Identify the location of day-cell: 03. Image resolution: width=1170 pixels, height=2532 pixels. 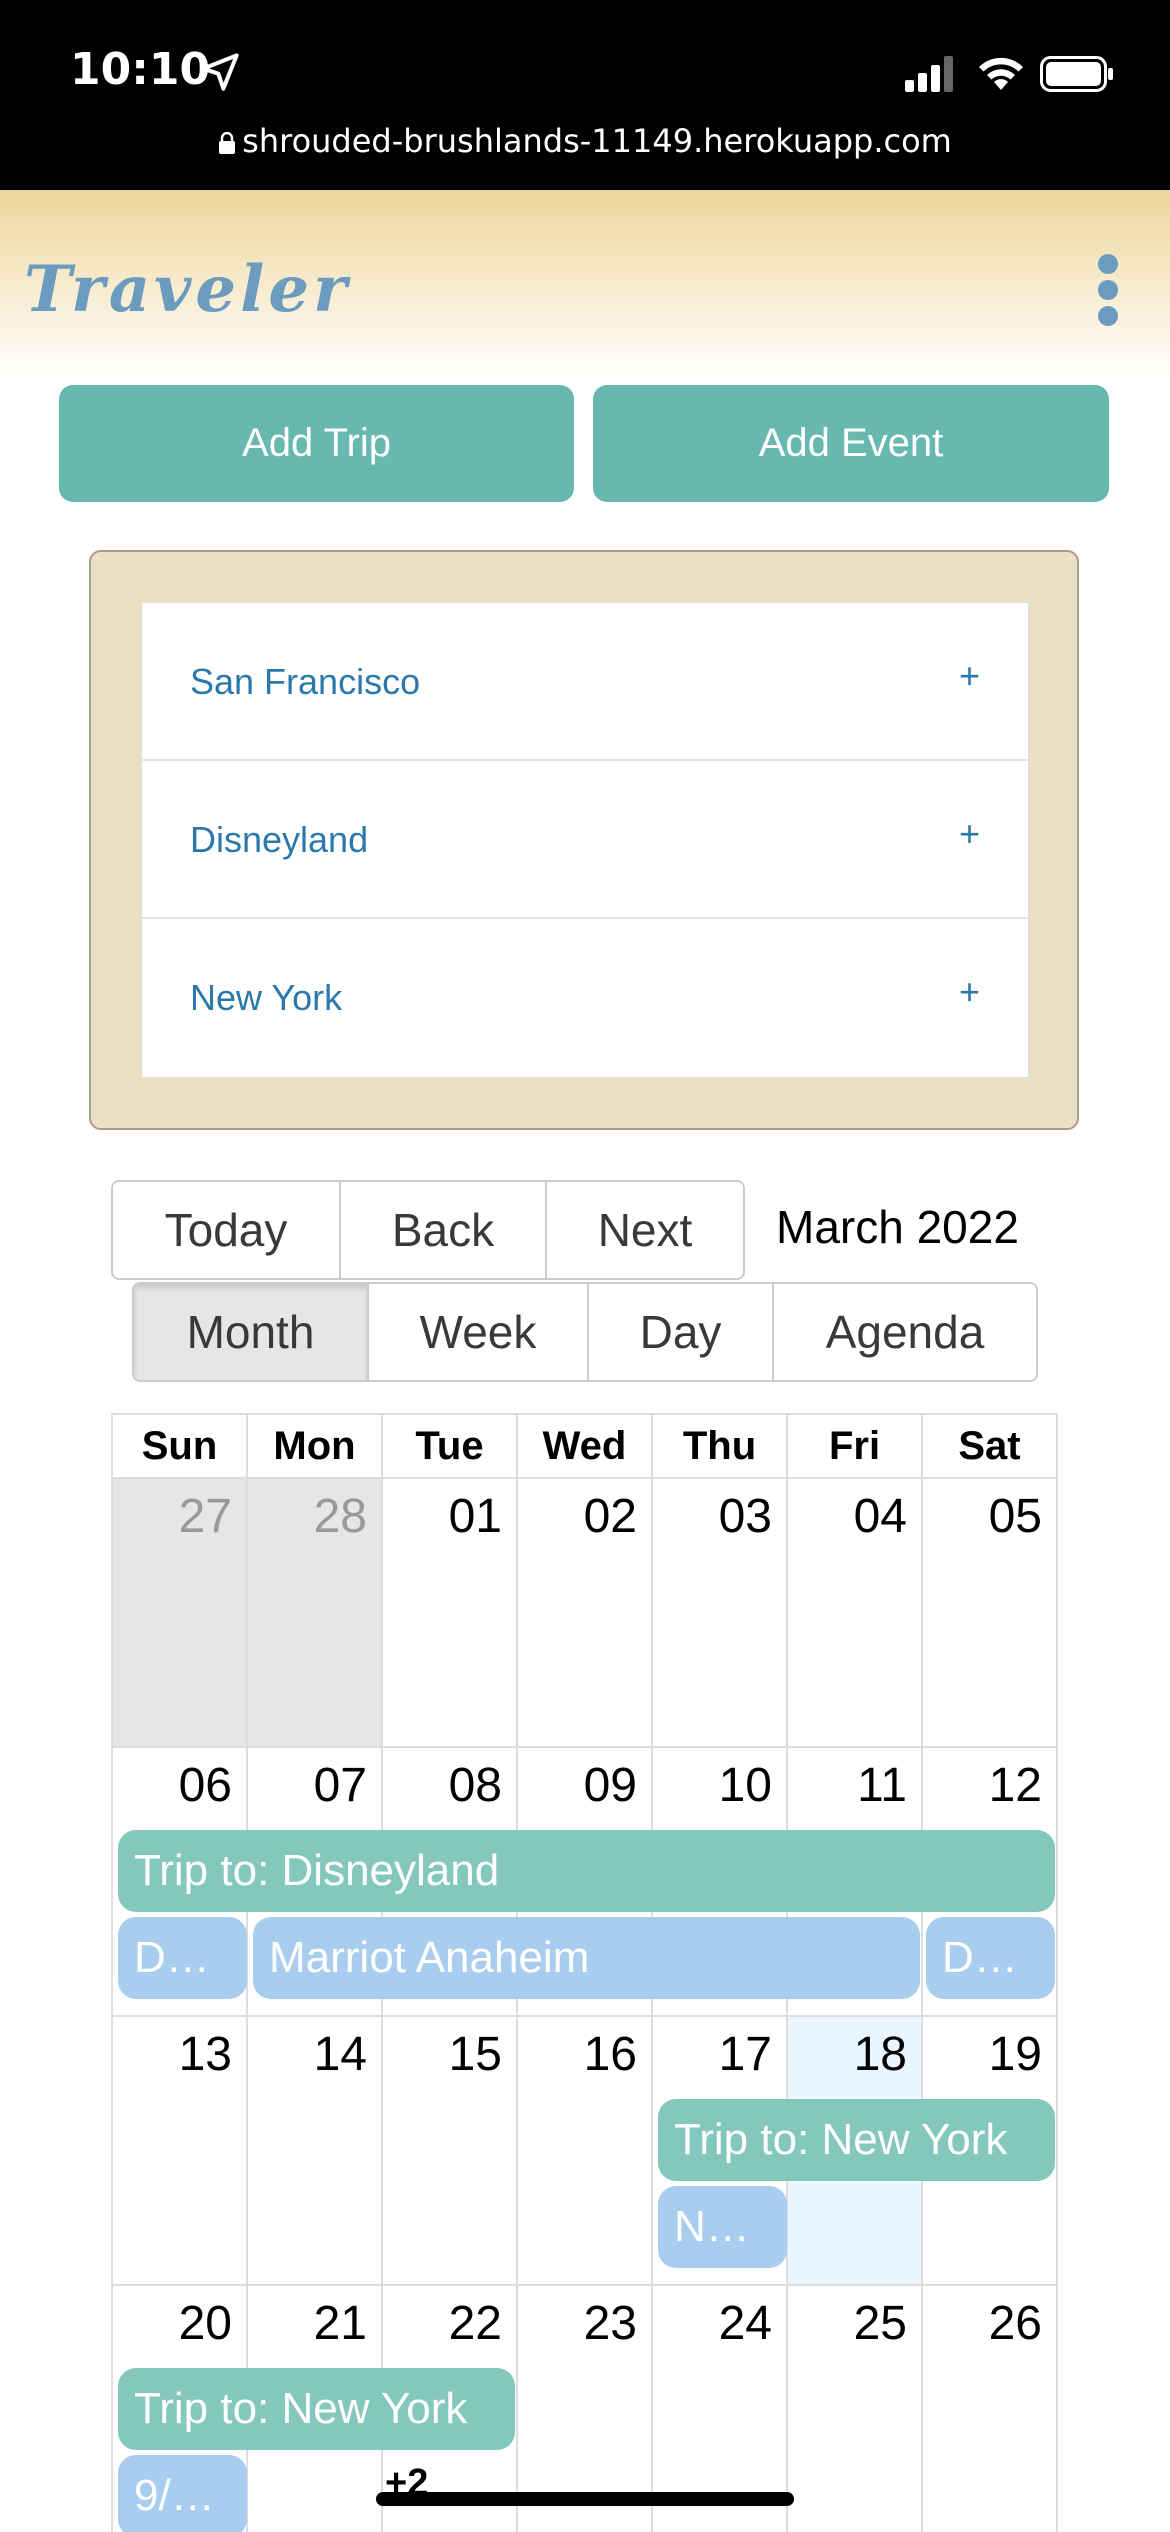
(720, 1612).